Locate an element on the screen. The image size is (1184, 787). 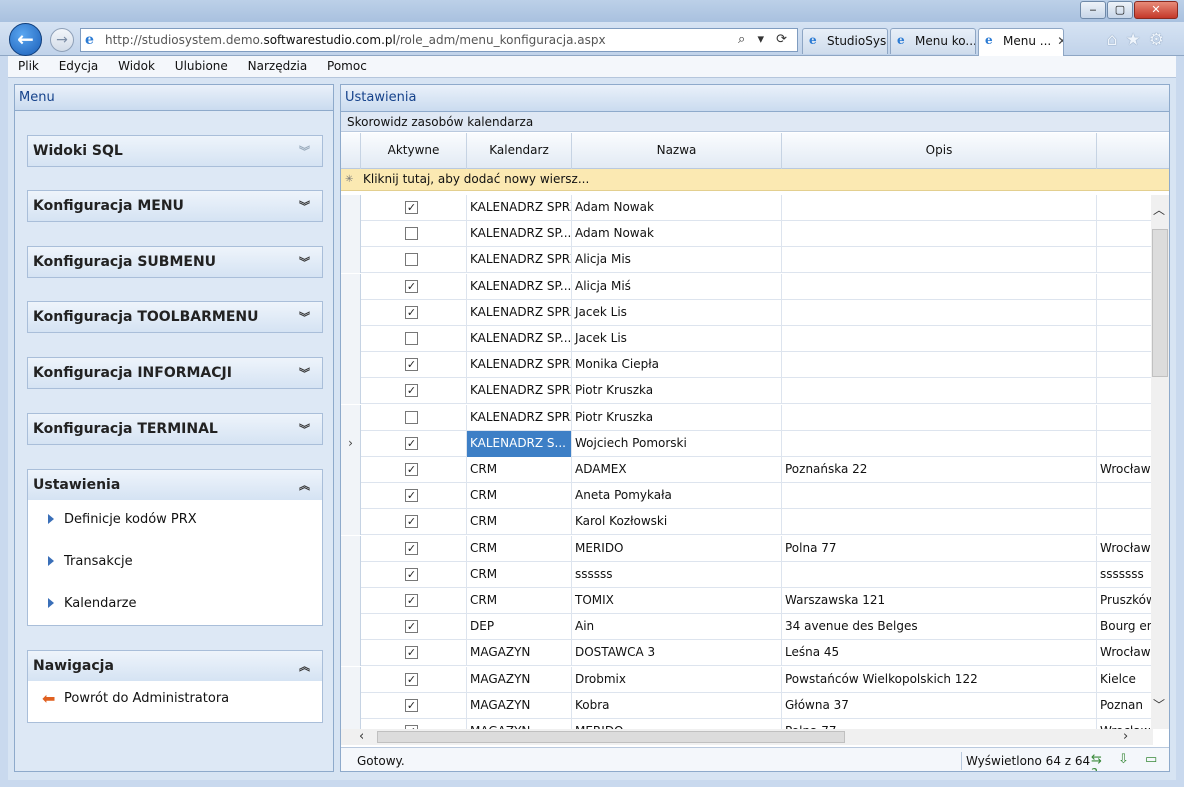
table-row: KALENADRZ SP... Jacek Lis is located at coordinates (747, 339).